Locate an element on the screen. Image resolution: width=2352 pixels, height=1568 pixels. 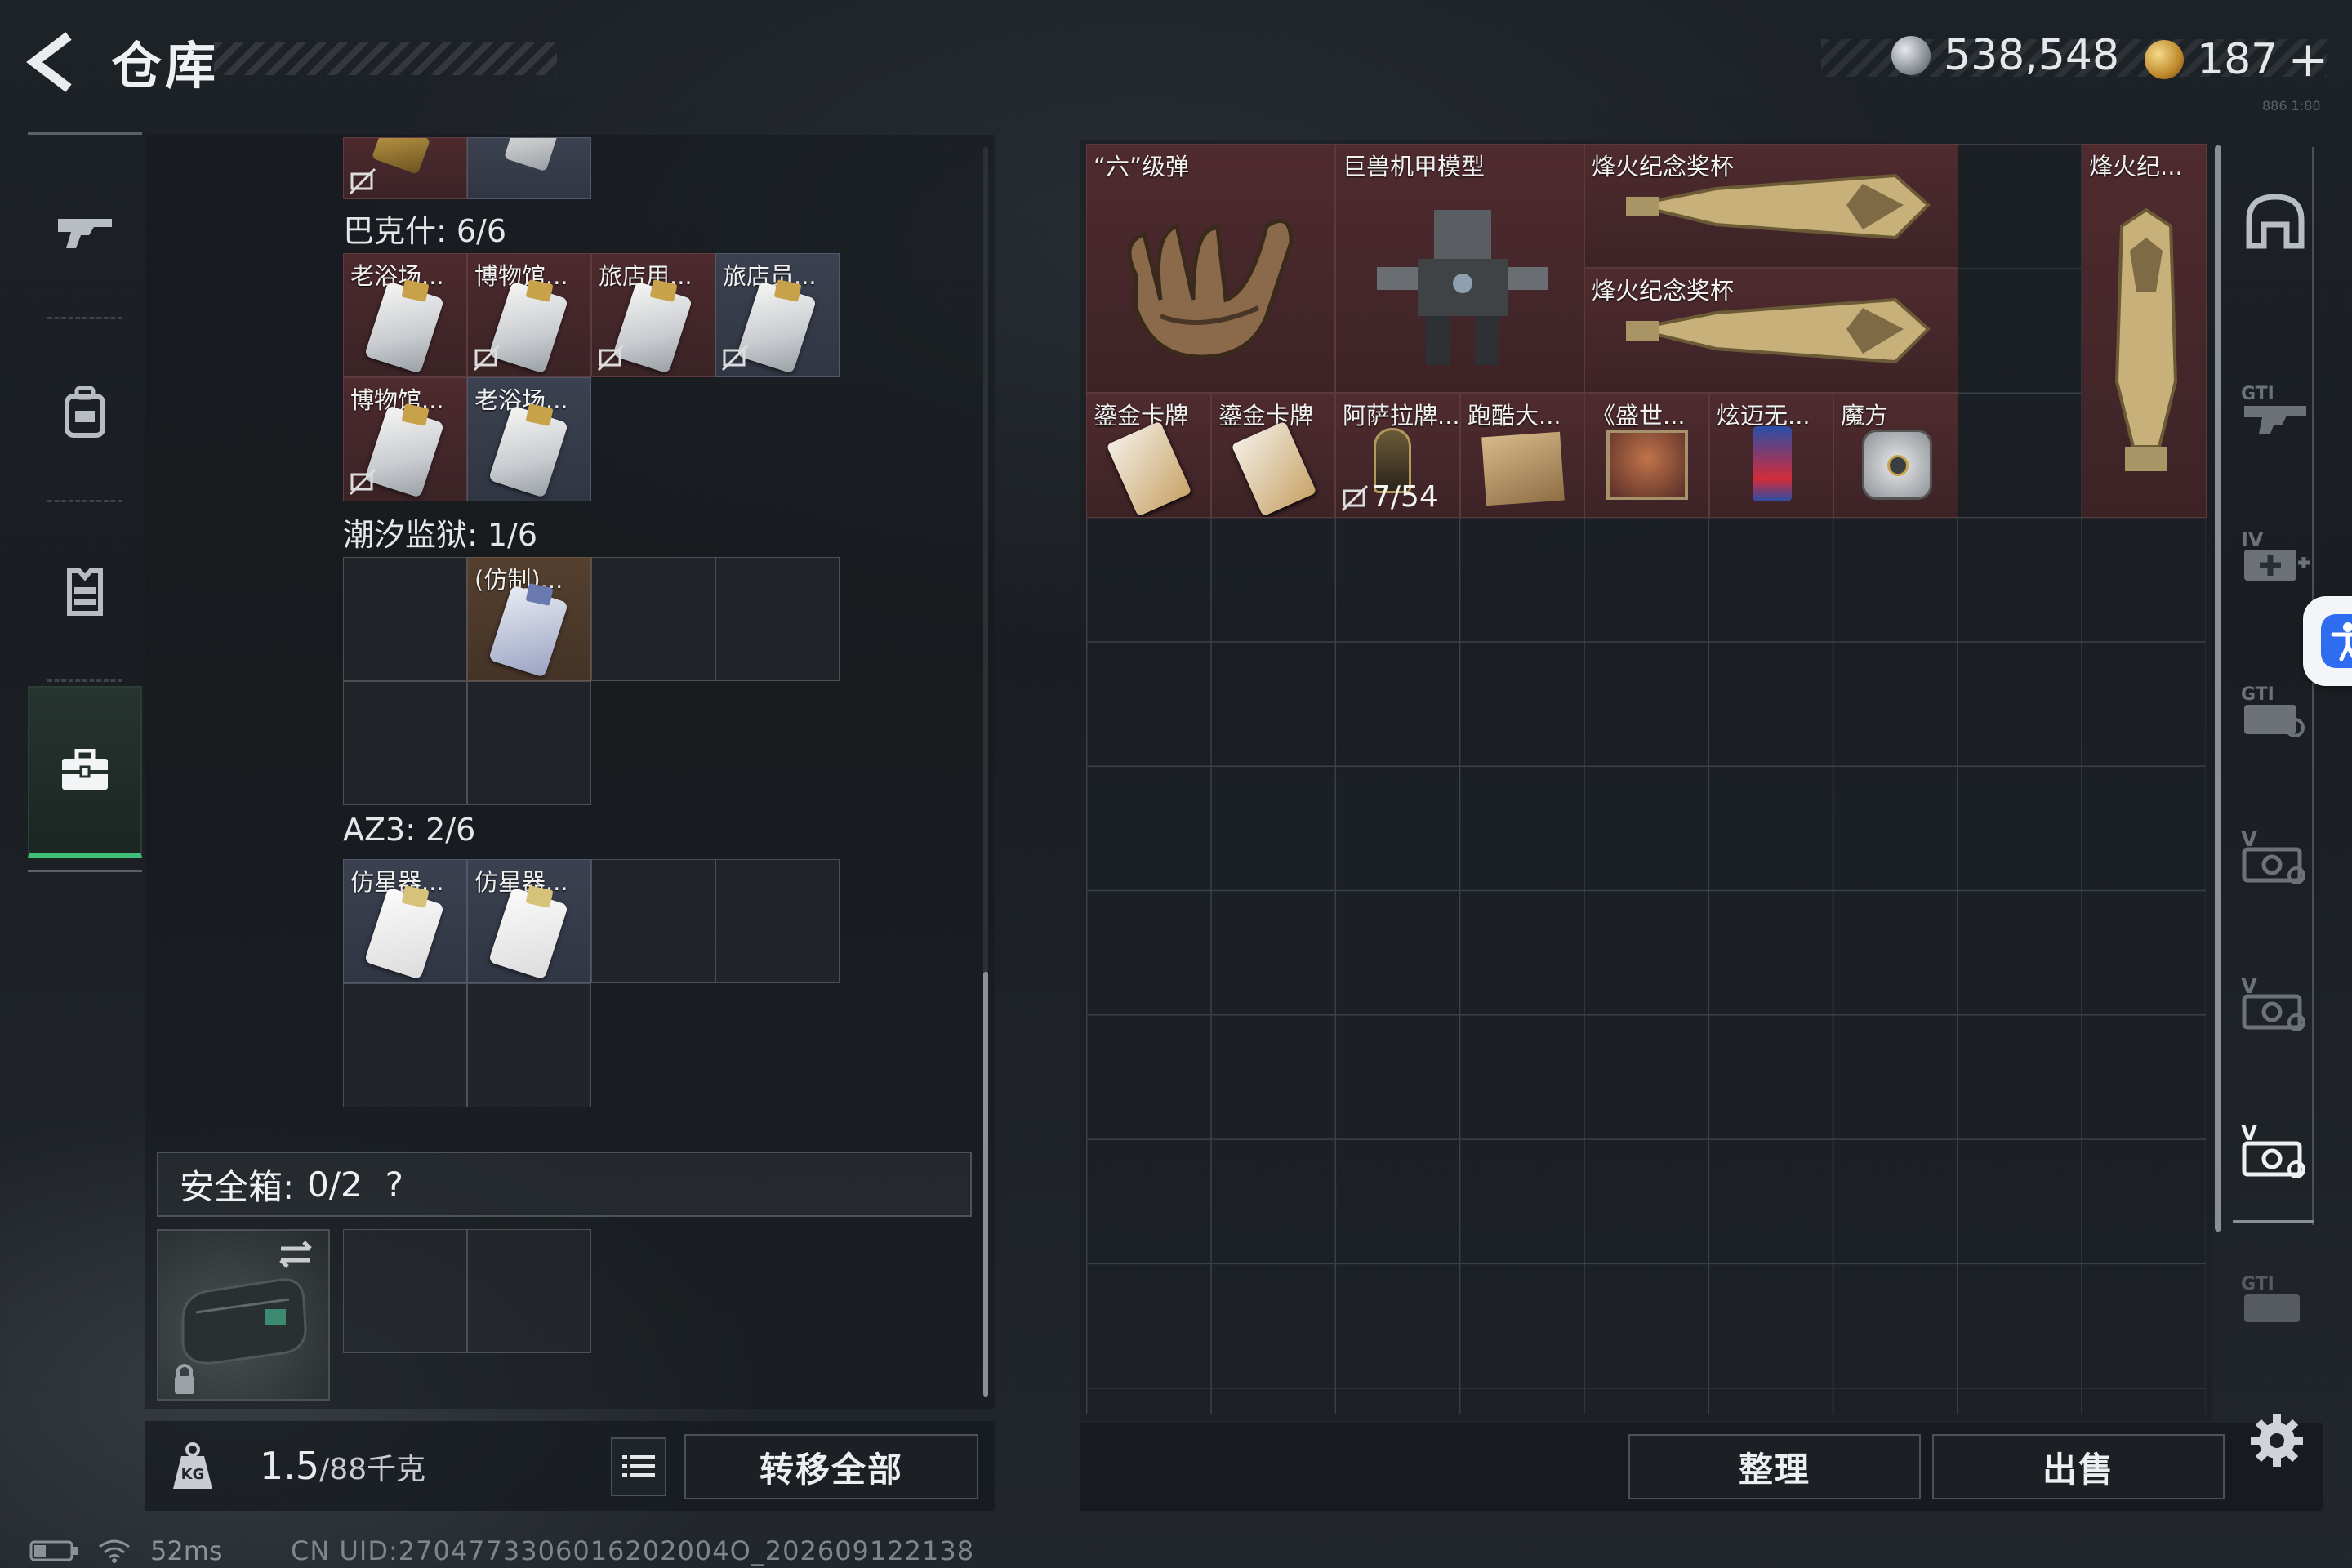
back-arrow-icon is located at coordinates (49, 62).